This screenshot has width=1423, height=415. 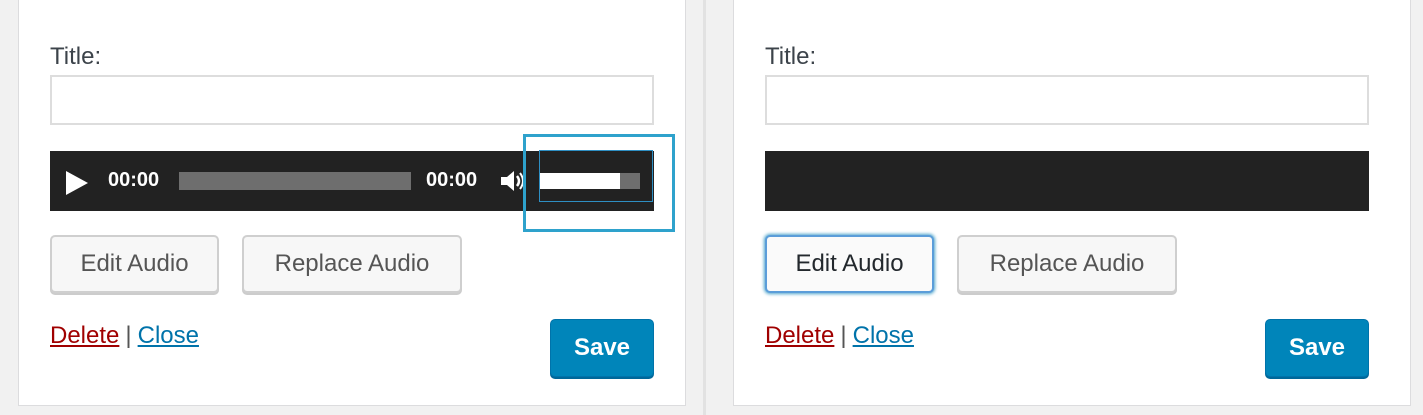 What do you see at coordinates (452, 180) in the screenshot?
I see `duration-time: 00:00` at bounding box center [452, 180].